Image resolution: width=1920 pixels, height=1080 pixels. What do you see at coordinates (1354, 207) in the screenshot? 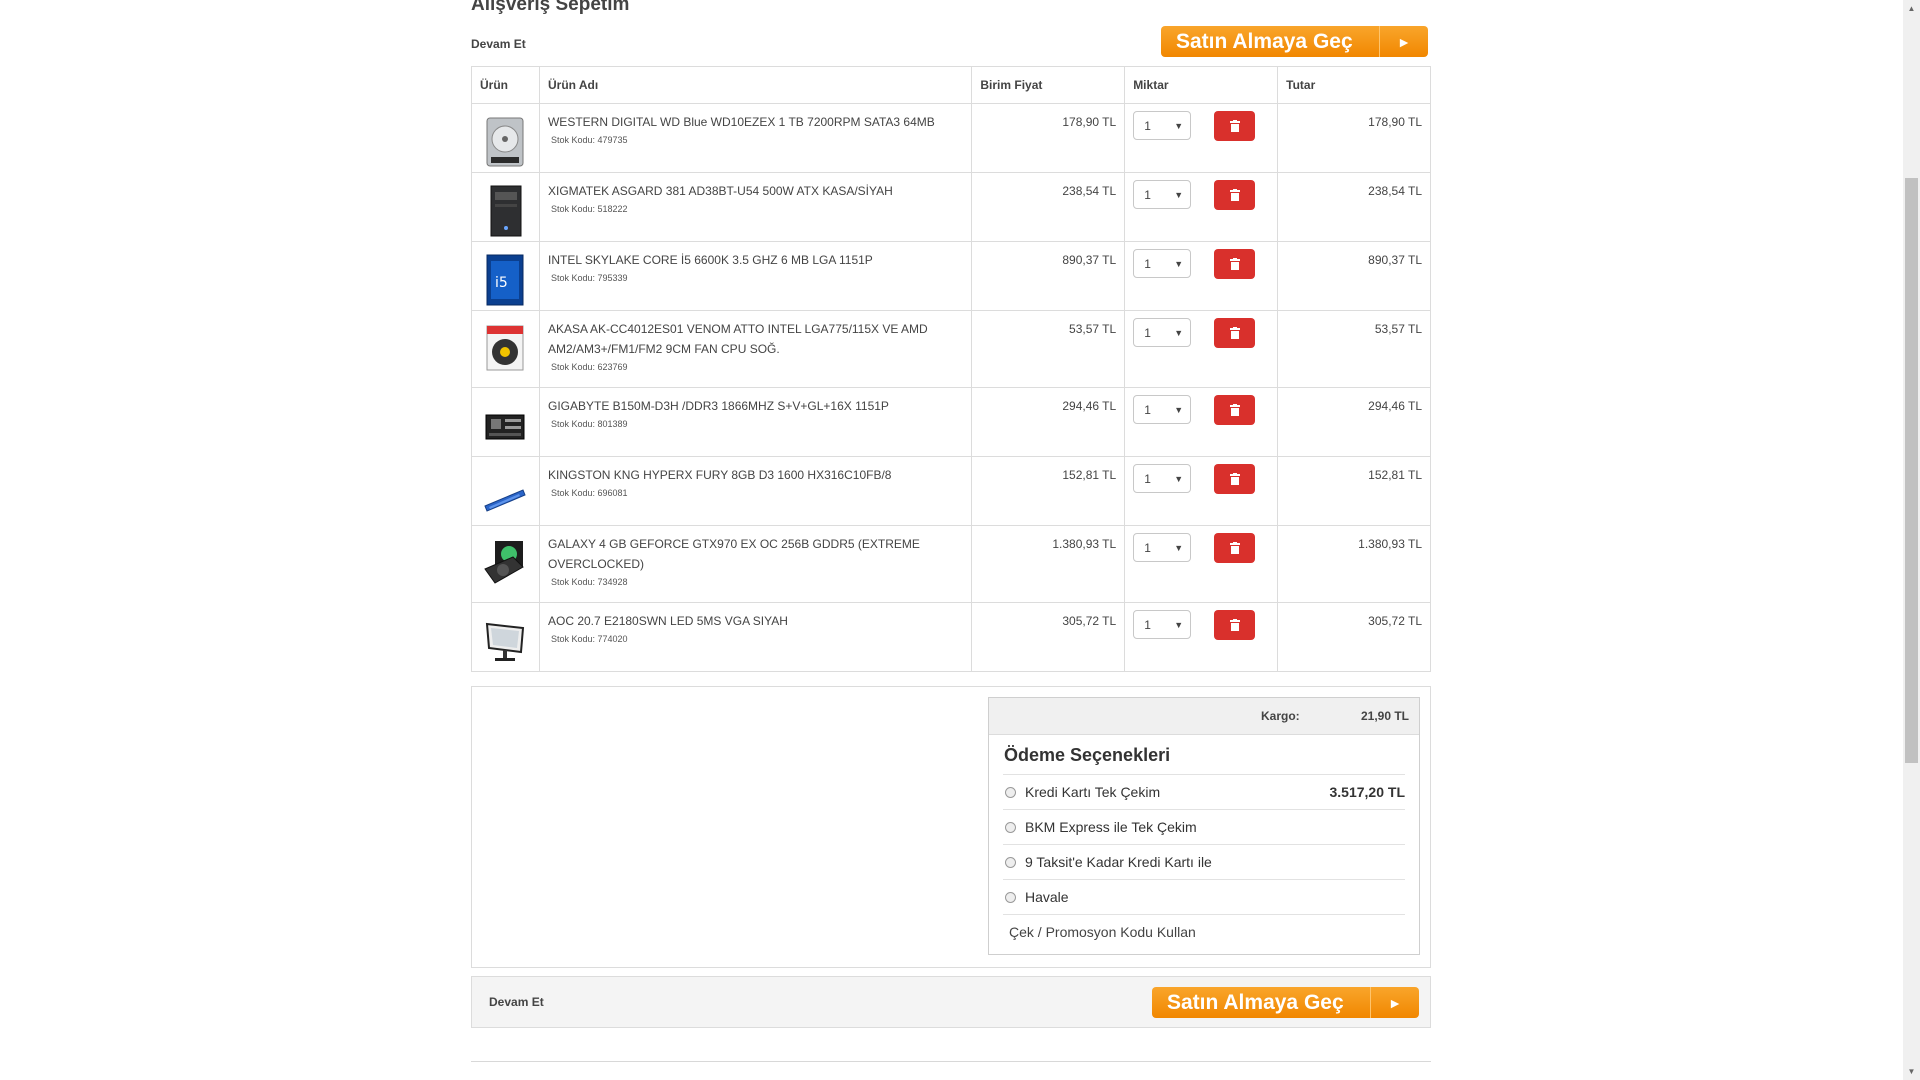
I see `line-total: 238,54 TL` at bounding box center [1354, 207].